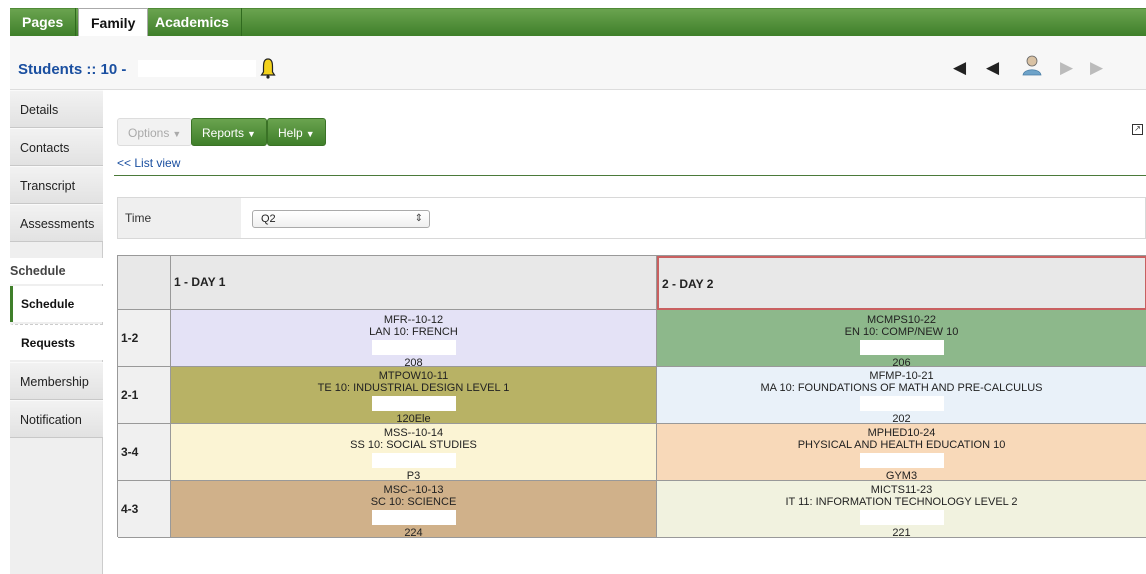  What do you see at coordinates (148, 163) in the screenshot?
I see `list-view-link: << List view` at bounding box center [148, 163].